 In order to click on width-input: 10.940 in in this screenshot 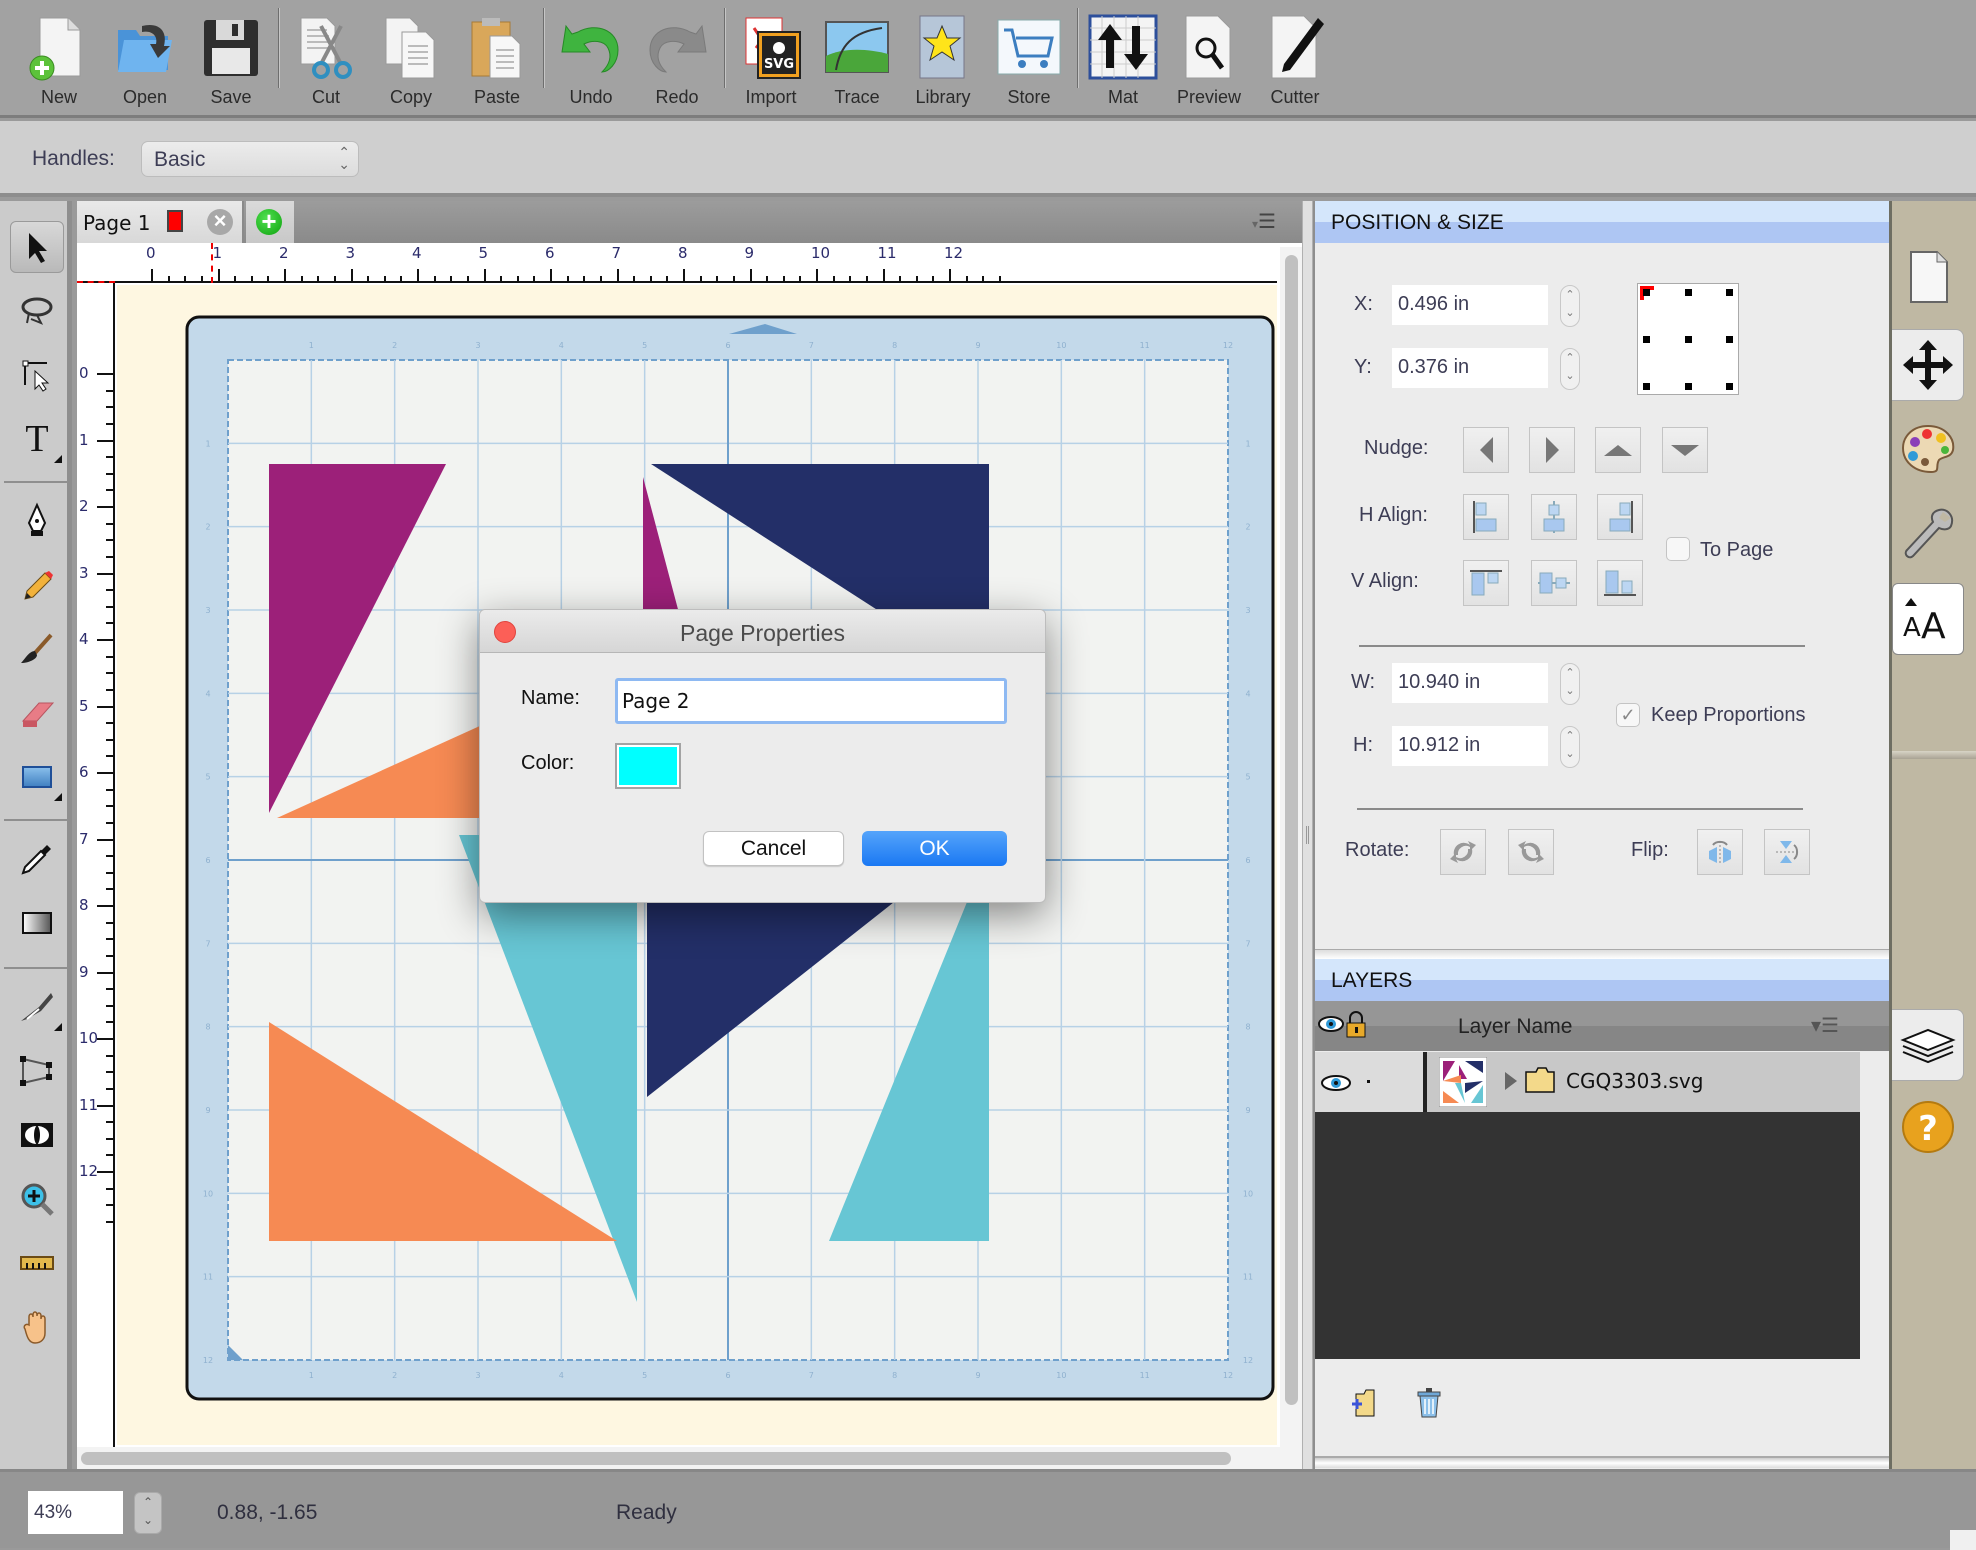, I will do `click(1470, 683)`.